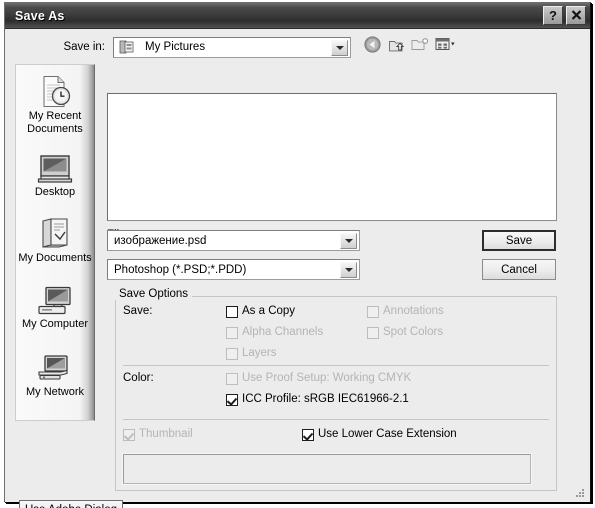  I want to click on window-title: Save As, so click(40, 15).